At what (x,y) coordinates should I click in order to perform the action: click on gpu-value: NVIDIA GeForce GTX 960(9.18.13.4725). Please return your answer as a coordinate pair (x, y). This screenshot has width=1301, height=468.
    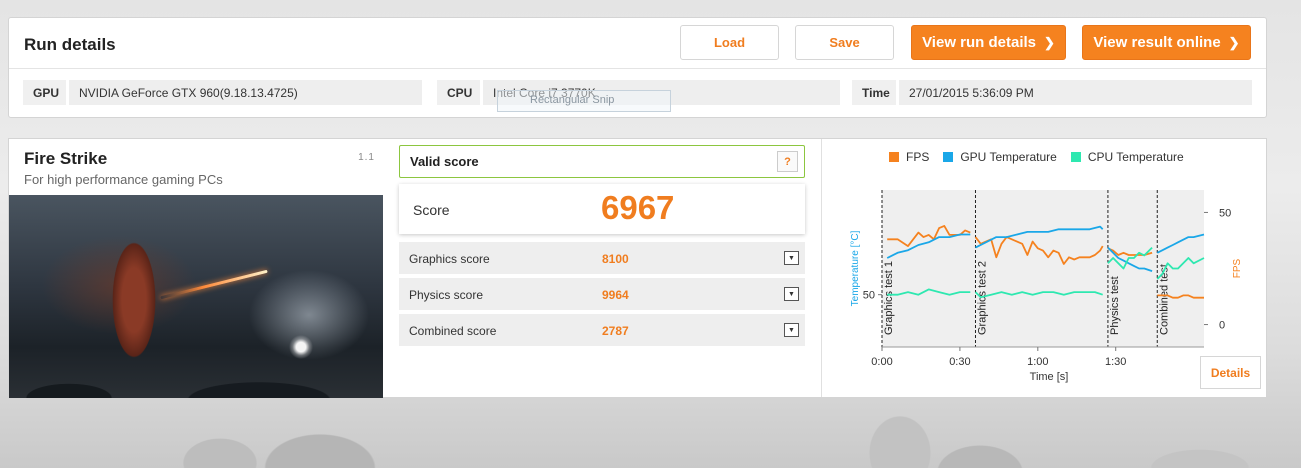
    Looking at the image, I should click on (245, 92).